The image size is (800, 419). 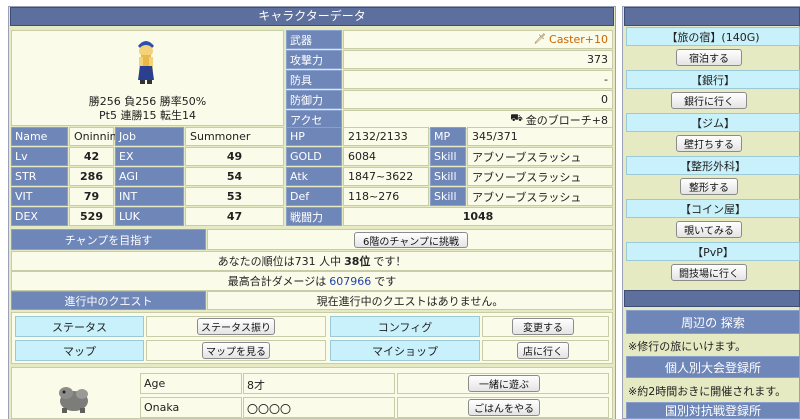 I want to click on rank-prefix: あなたの順位は731 人中, so click(x=279, y=261).